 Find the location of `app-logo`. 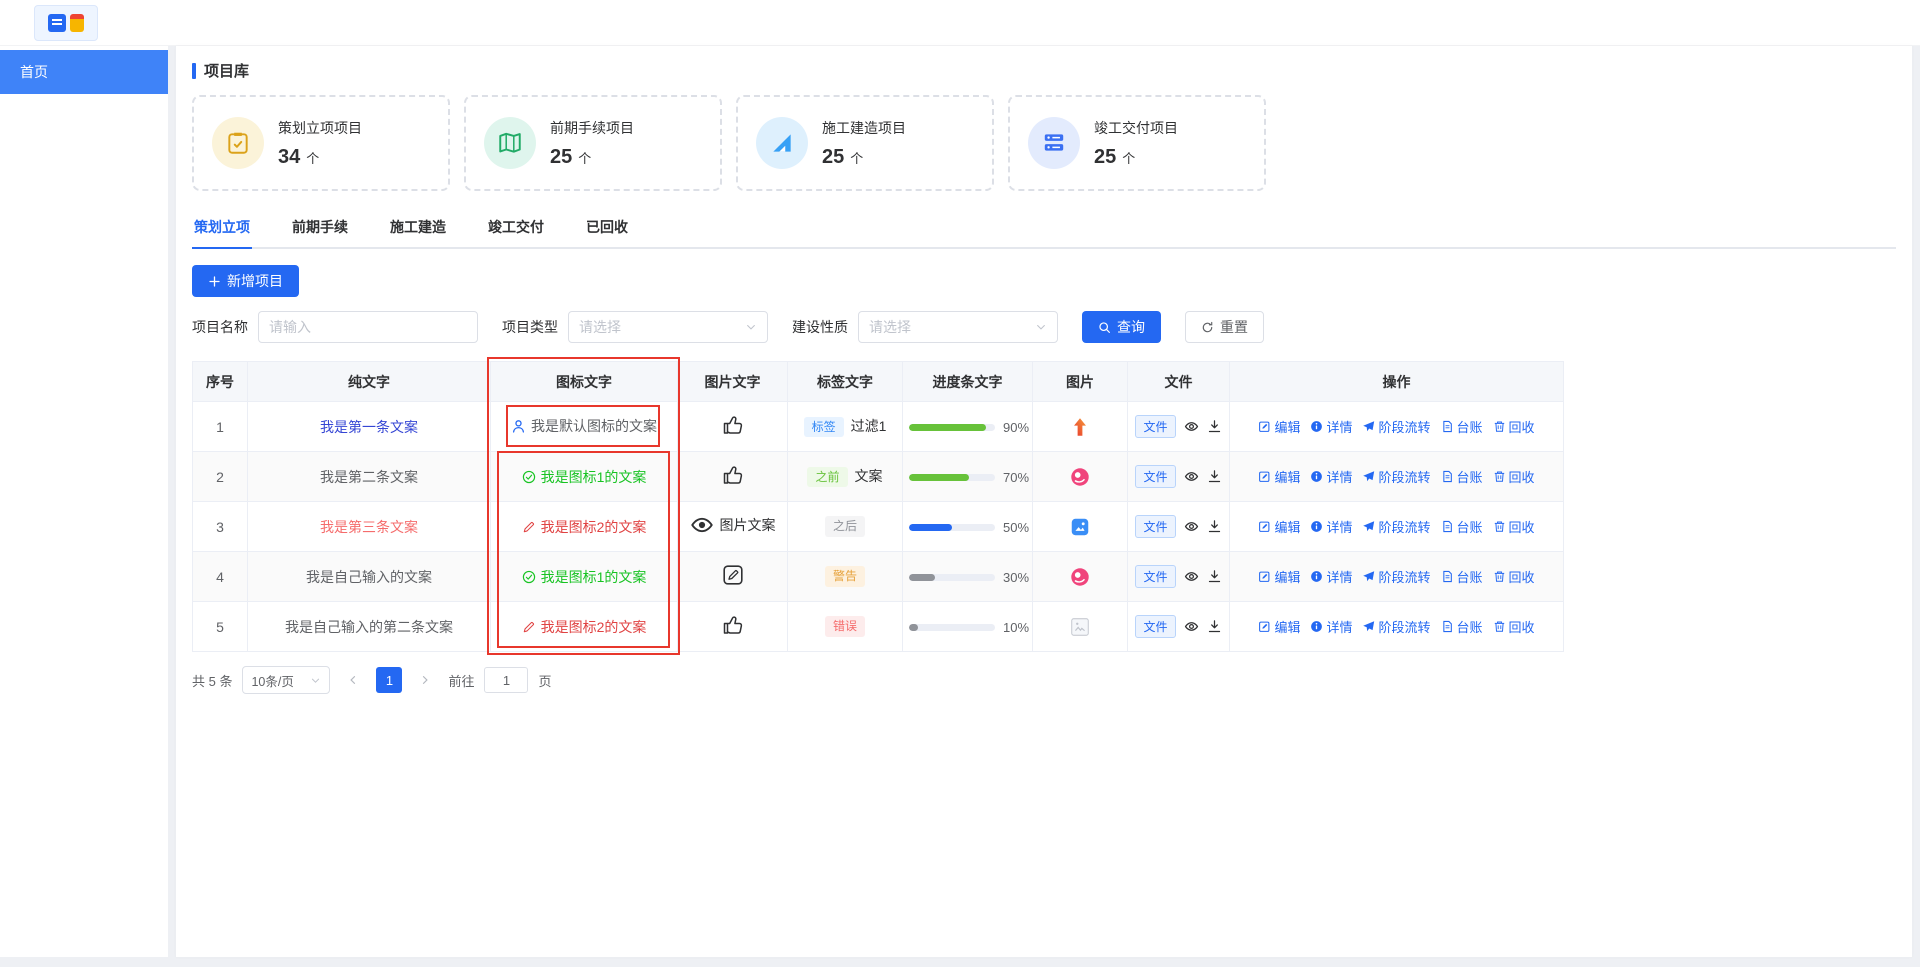

app-logo is located at coordinates (66, 22).